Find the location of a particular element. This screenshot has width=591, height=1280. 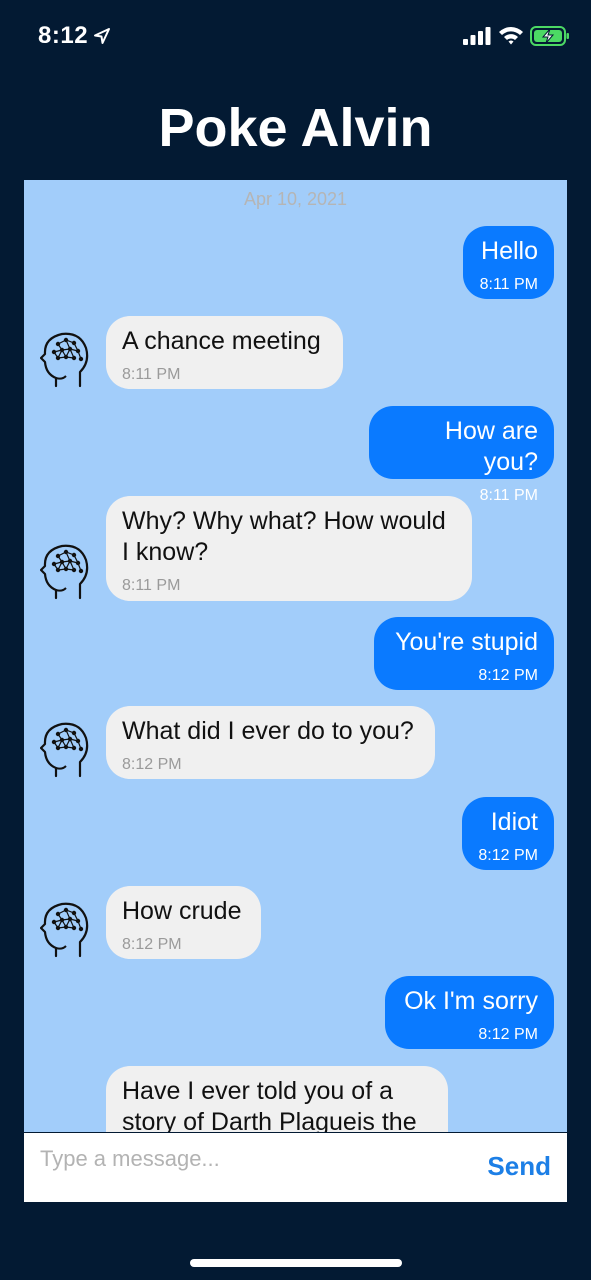

received-message: What did I ever do to you? 8:12 PM is located at coordinates (270, 742).